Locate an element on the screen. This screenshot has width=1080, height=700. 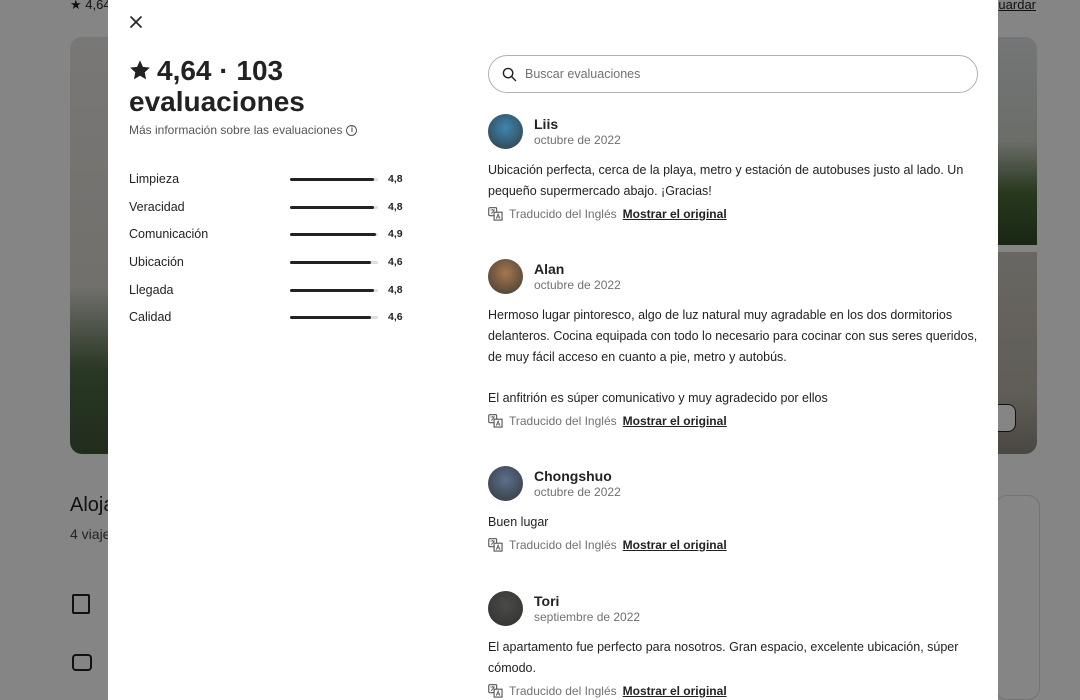
category-row: Calidad 4,6 is located at coordinates (269, 317).